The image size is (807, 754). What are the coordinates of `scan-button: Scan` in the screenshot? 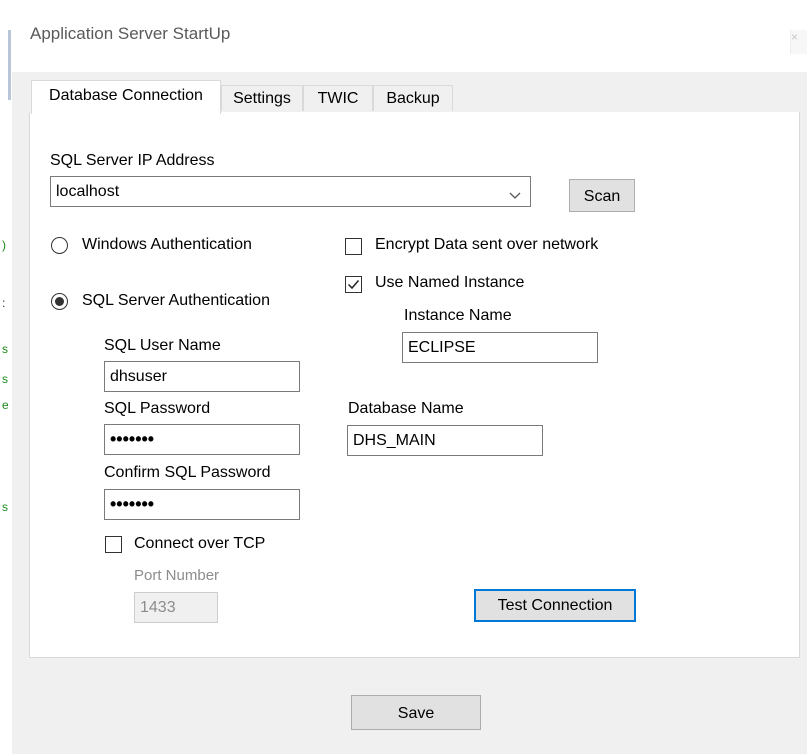 It's located at (602, 195).